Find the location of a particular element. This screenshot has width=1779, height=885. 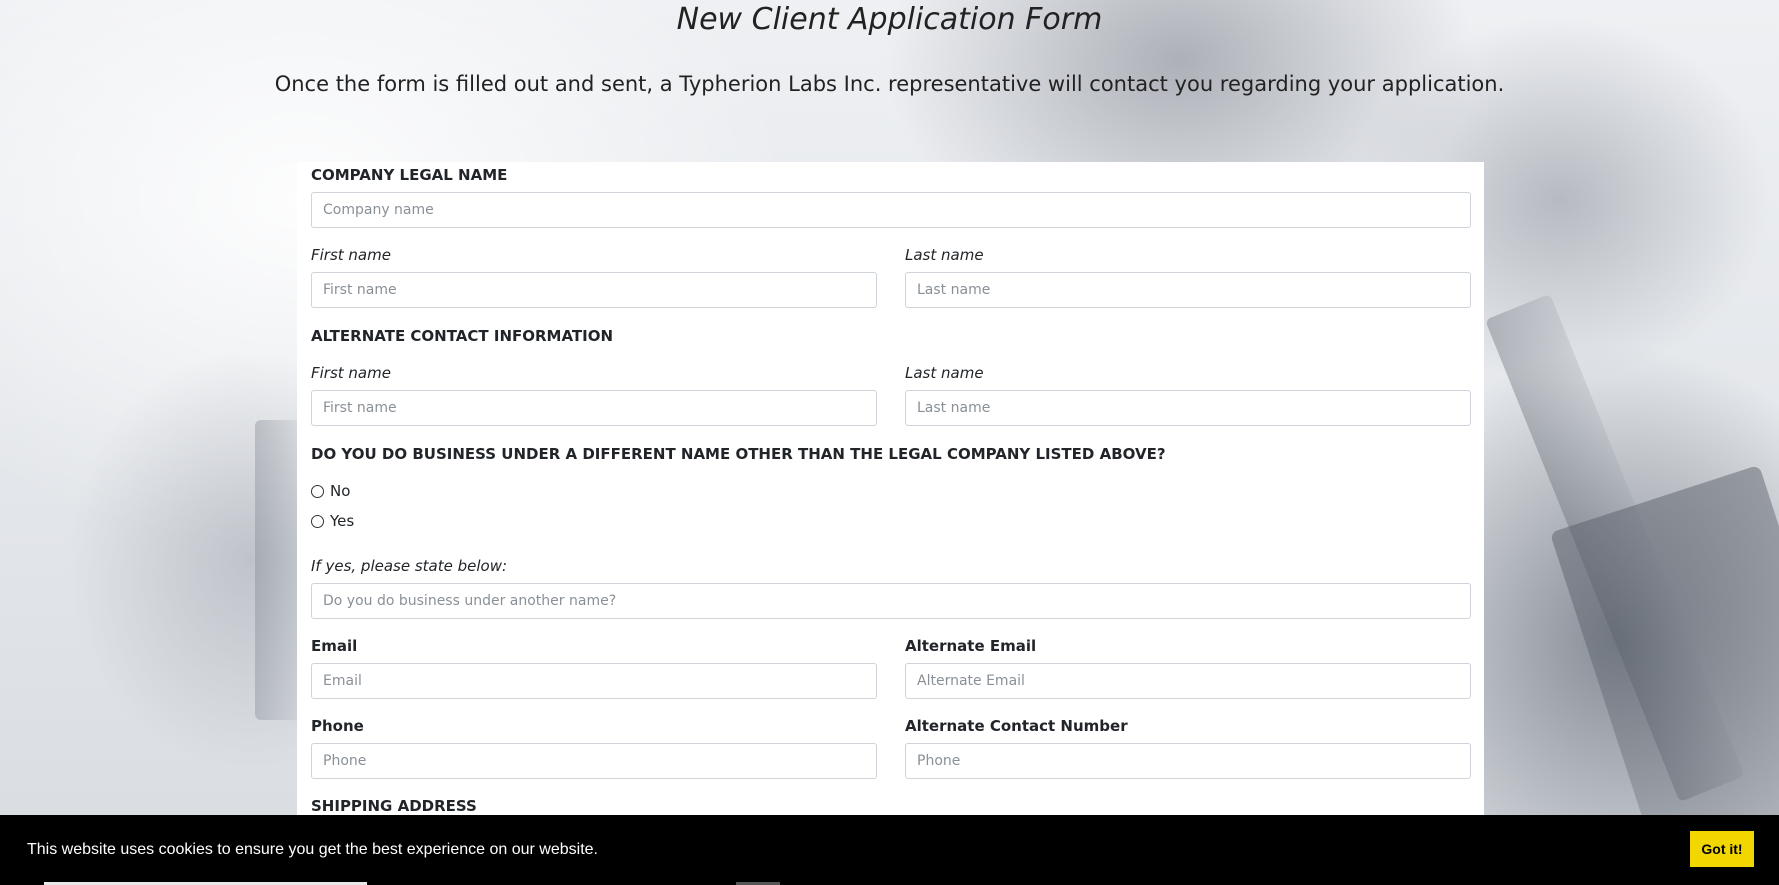

dba-option-yes: Yes is located at coordinates (332, 521).